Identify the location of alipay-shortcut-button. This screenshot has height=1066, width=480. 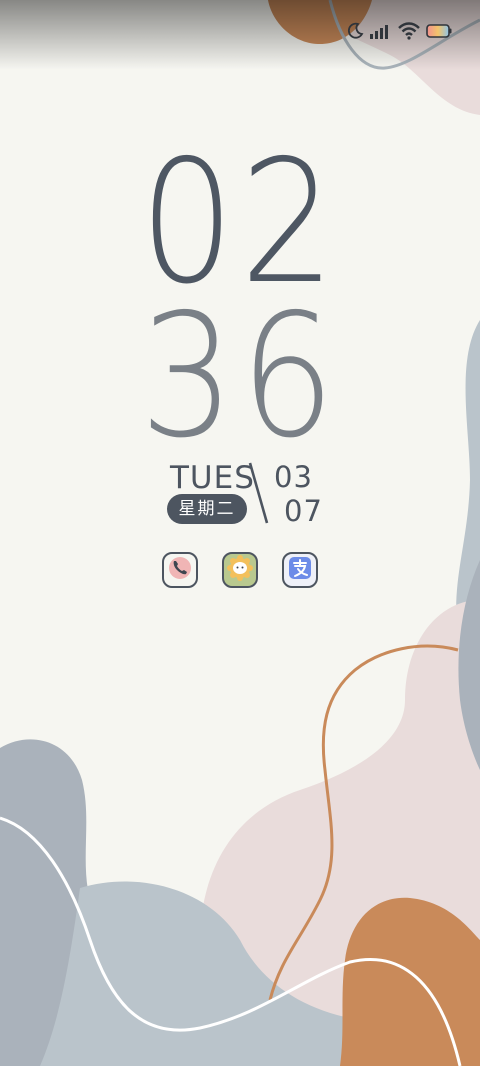
(300, 570).